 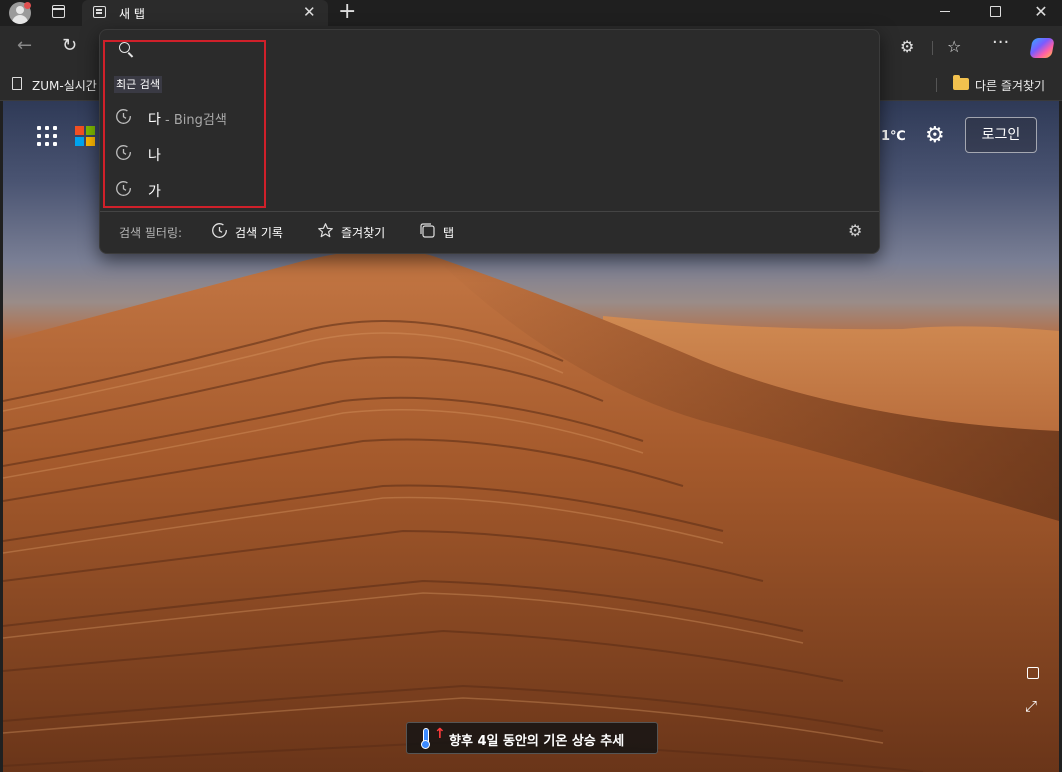 I want to click on other-favorites-link: 다른 즐겨찾기, so click(x=1010, y=85).